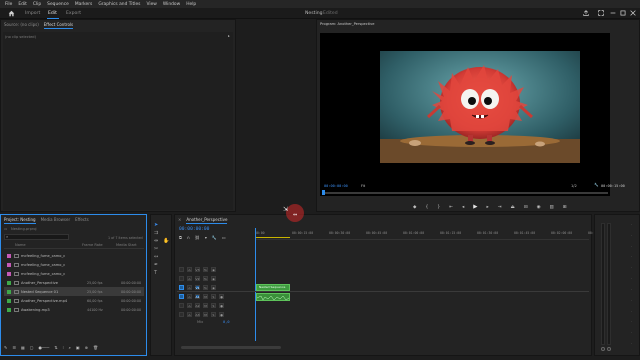 The height and width of the screenshot is (360, 640). Describe the element at coordinates (463, 207) in the screenshot. I see `step-back-icon: ◂` at that location.